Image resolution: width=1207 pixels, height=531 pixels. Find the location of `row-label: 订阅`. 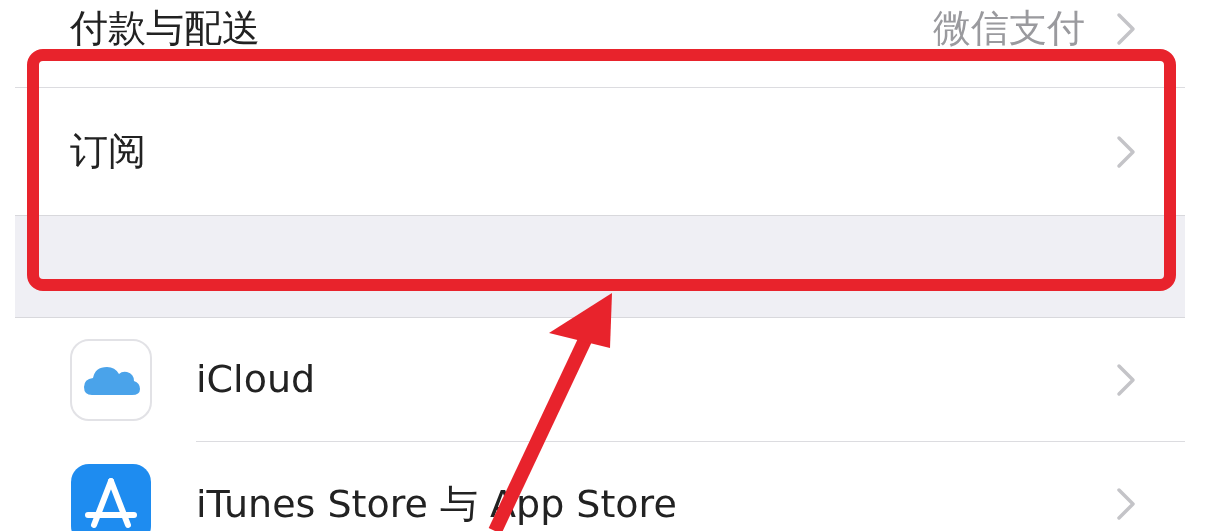

row-label: 订阅 is located at coordinates (108, 151).